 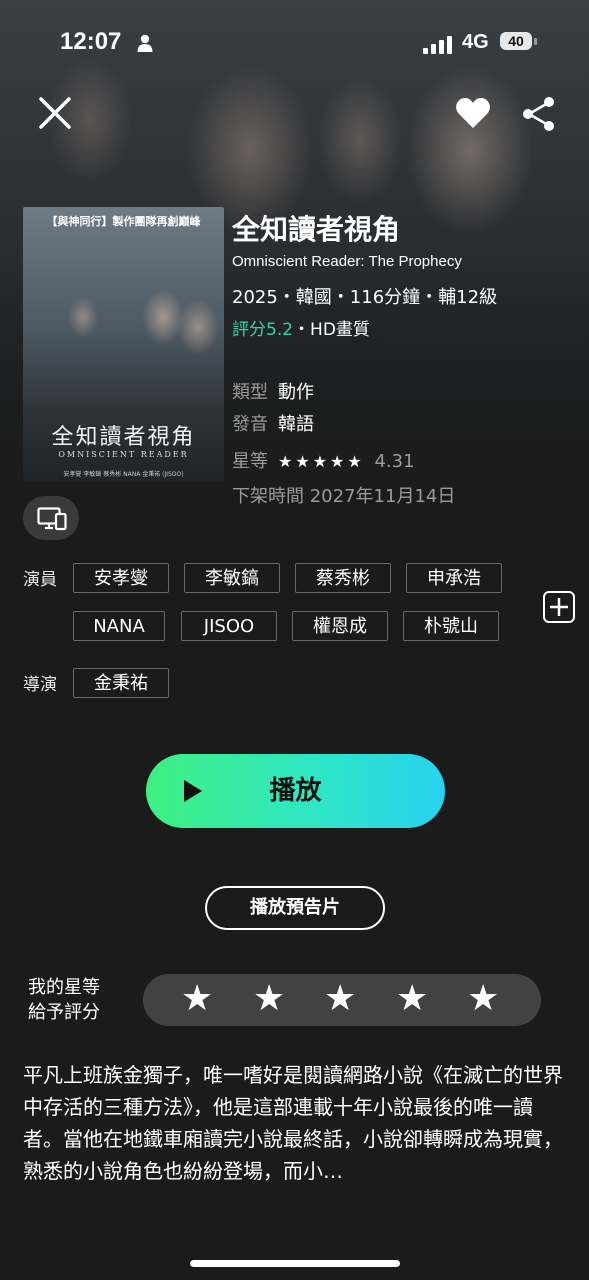 I want to click on cast-tag: 朴號山, so click(x=451, y=626).